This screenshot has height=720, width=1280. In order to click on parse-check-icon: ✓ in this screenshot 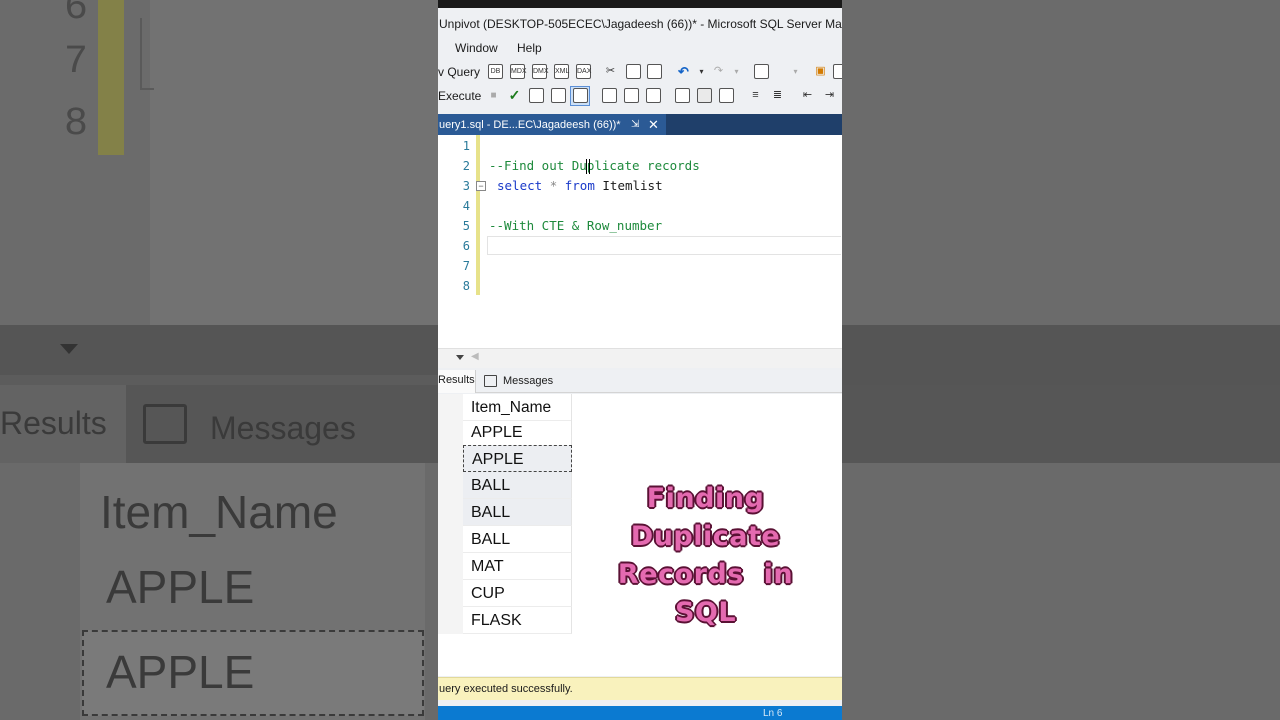, I will do `click(514, 95)`.